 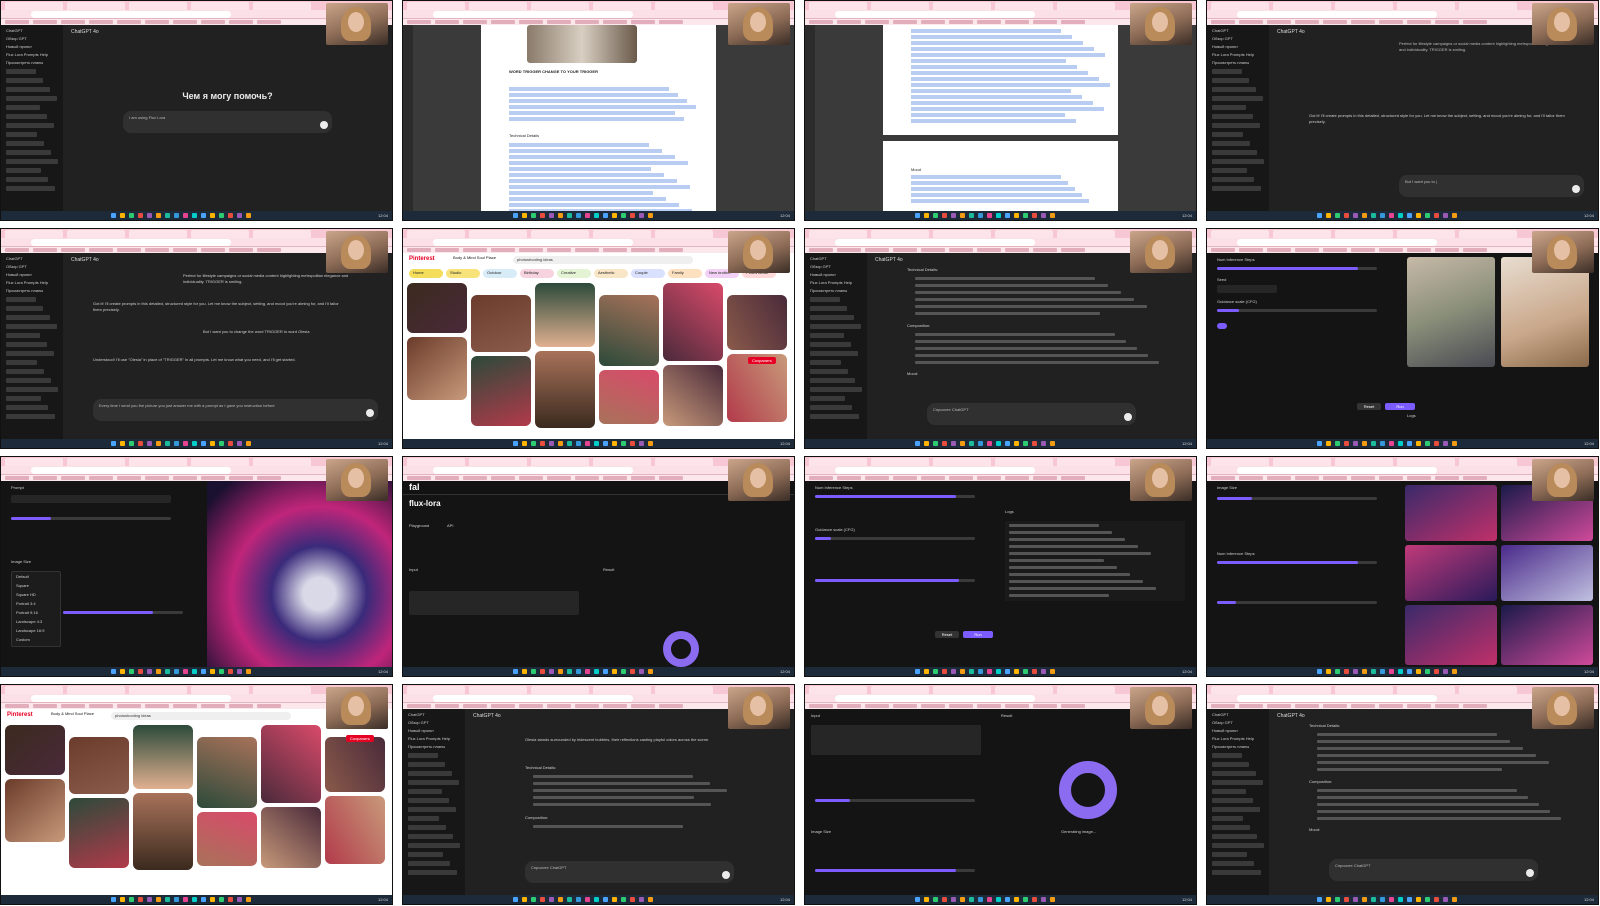 I want to click on size-option: Default, so click(x=22, y=577).